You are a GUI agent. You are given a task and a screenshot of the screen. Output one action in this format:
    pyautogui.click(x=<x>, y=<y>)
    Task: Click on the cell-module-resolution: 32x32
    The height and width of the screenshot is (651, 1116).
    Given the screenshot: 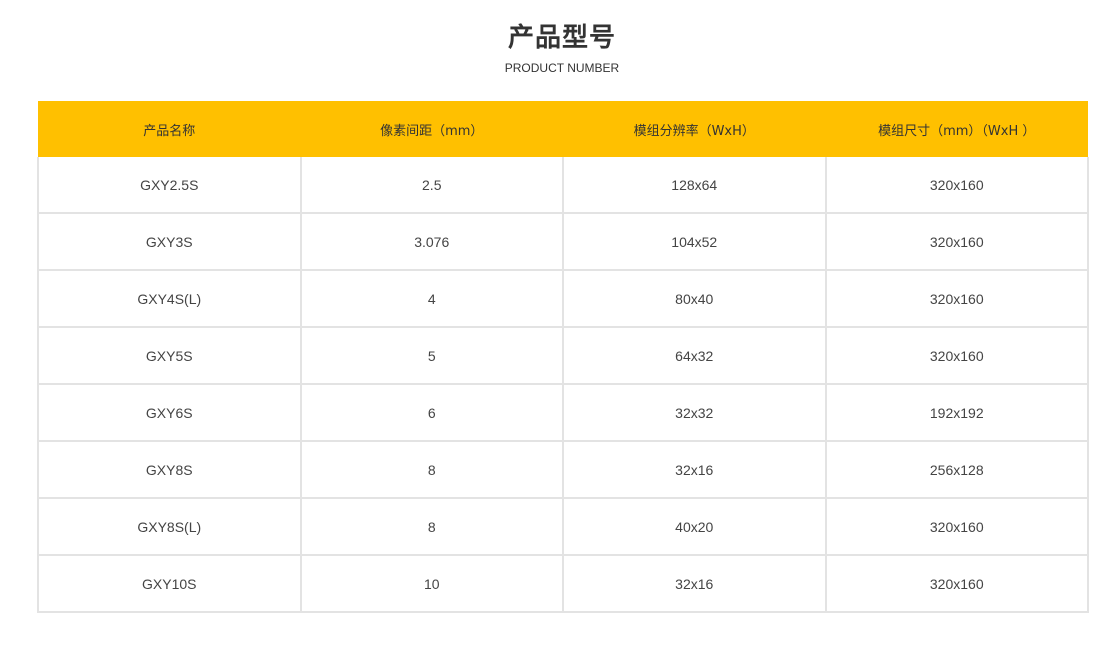 What is the action you would take?
    pyautogui.click(x=694, y=412)
    